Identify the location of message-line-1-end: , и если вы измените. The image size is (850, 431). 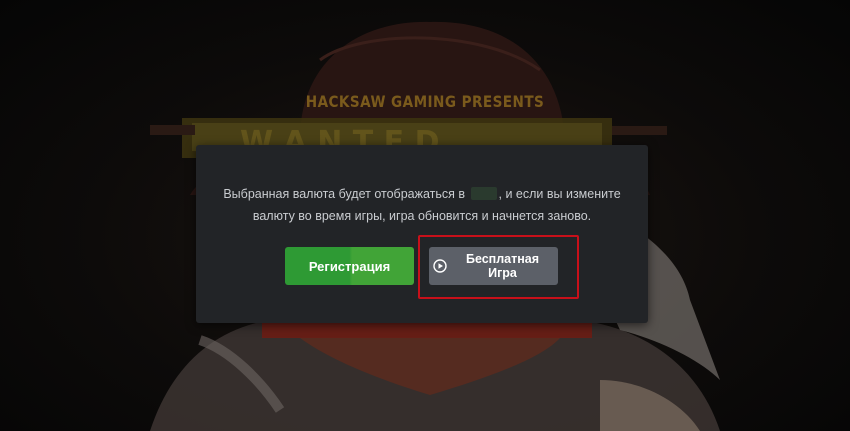
(559, 194).